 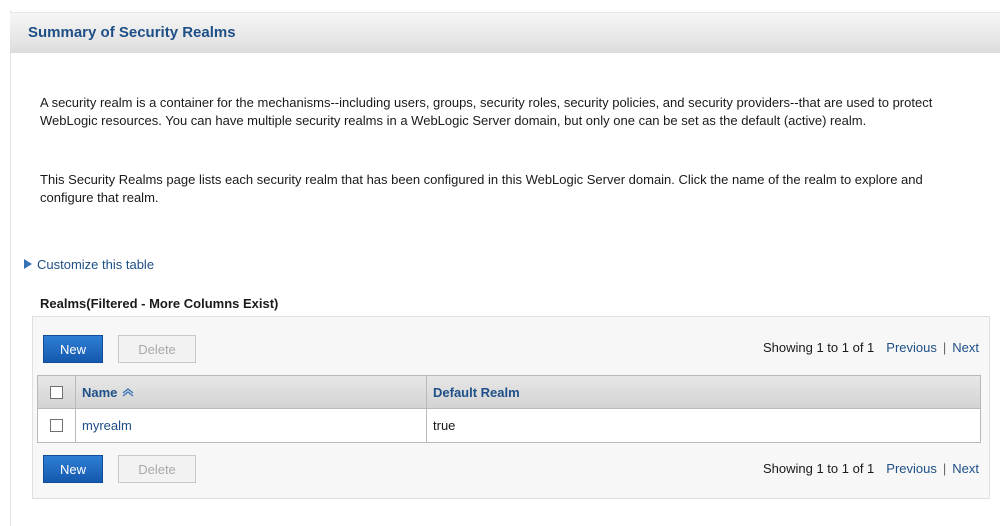 I want to click on row-select-cell, so click(x=57, y=425).